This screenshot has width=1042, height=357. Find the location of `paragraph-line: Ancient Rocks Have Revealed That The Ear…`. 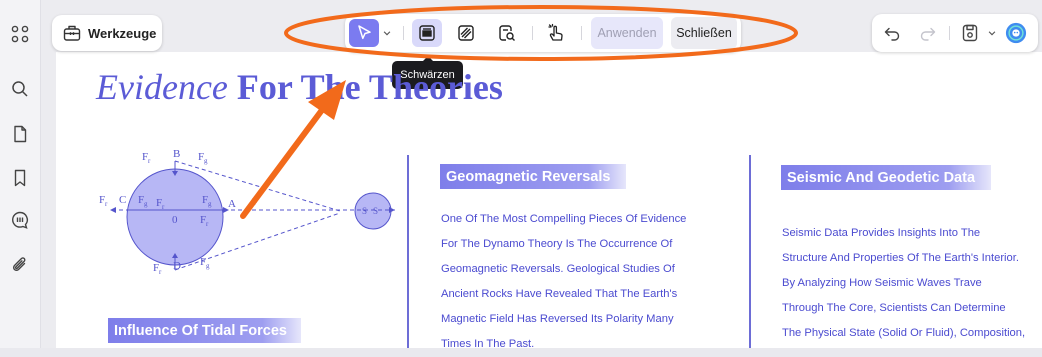

paragraph-line: Ancient Rocks Have Revealed That The Ear… is located at coordinates (559, 294).